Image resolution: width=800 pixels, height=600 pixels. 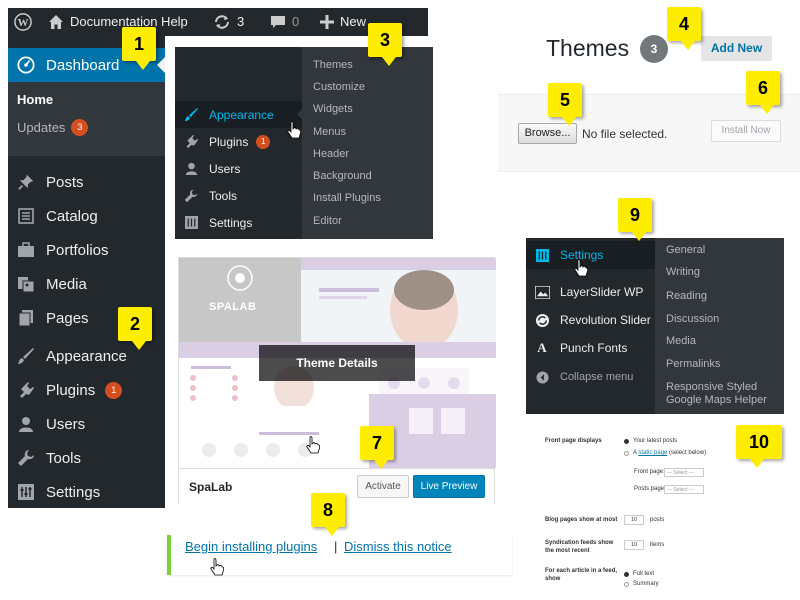 What do you see at coordinates (655, 441) in the screenshot?
I see `latest-posts-label: Your latest posts` at bounding box center [655, 441].